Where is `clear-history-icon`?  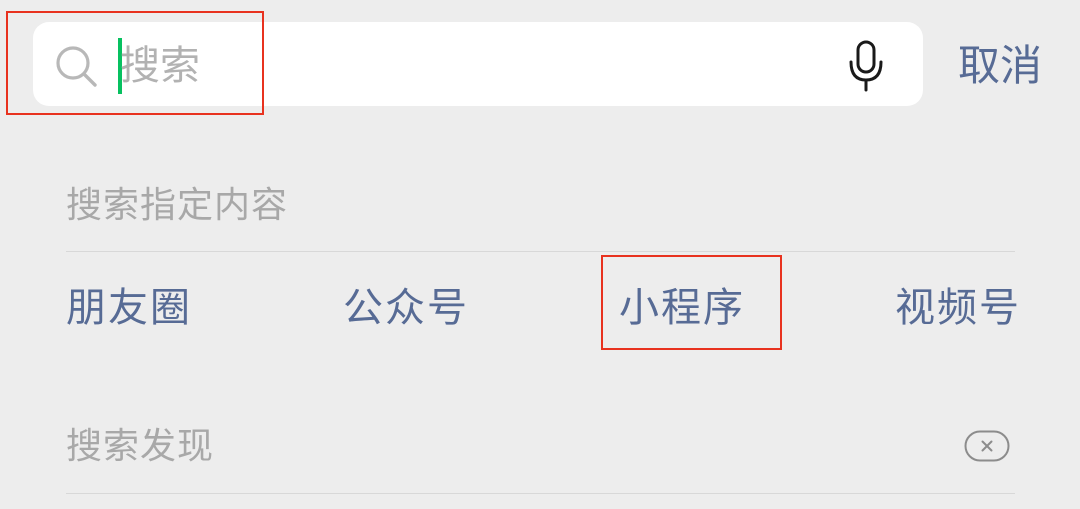 clear-history-icon is located at coordinates (987, 446).